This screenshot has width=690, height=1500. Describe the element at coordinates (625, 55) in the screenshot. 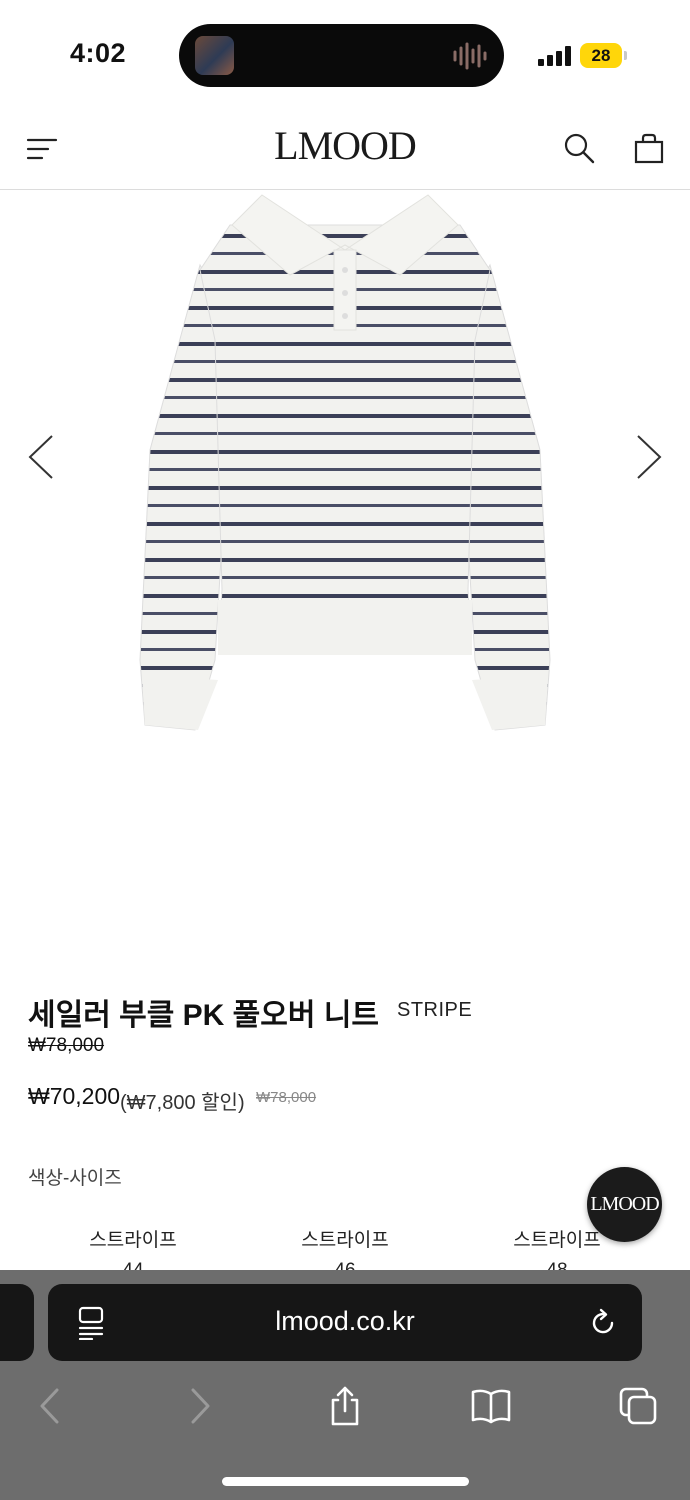

I see `battery-tip` at that location.